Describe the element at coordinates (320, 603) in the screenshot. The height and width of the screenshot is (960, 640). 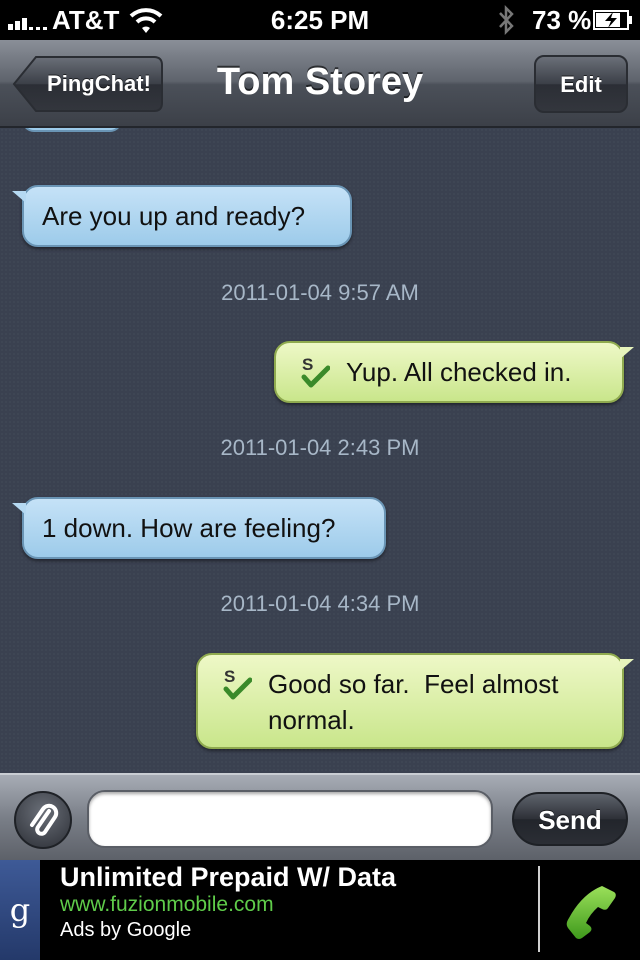
I see `message-timestamp: 2011-01-04 4:34 PM` at that location.